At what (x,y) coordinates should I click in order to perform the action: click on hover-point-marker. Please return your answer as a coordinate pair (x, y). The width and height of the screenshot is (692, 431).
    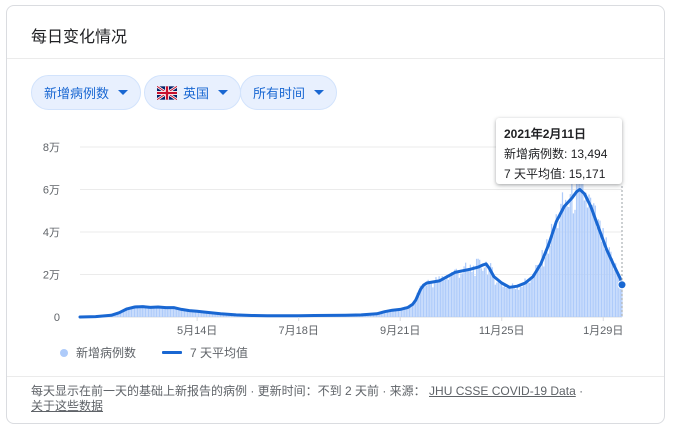
    Looking at the image, I should click on (622, 285).